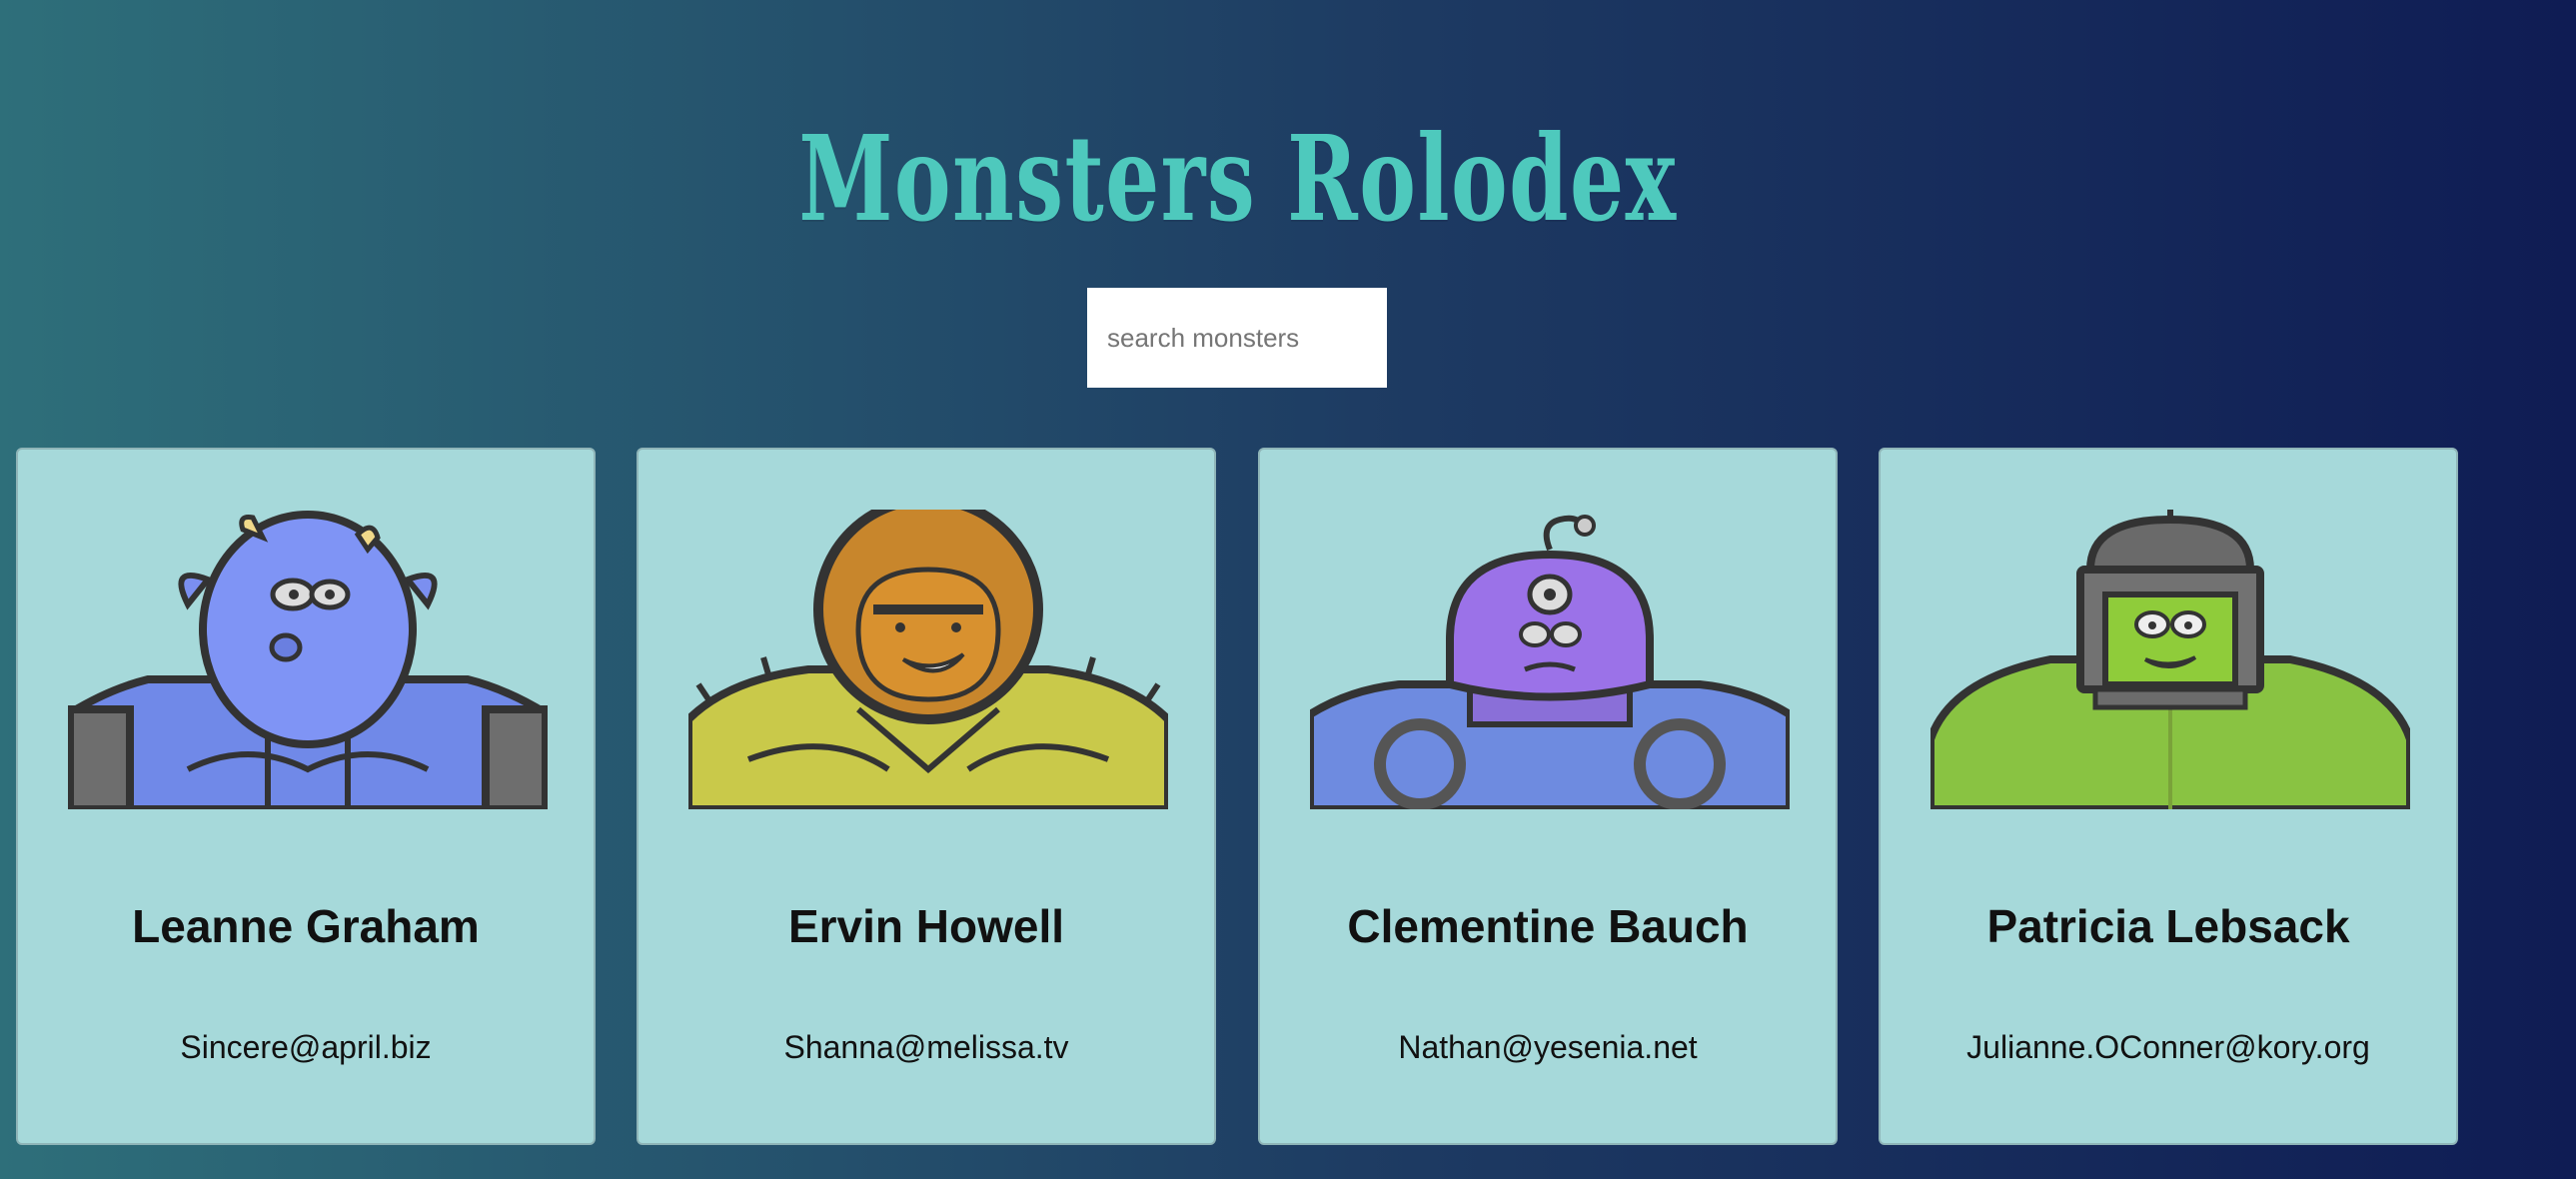 The height and width of the screenshot is (1179, 2576). Describe the element at coordinates (2168, 926) in the screenshot. I see `monster-name: Patricia Lebsack` at that location.